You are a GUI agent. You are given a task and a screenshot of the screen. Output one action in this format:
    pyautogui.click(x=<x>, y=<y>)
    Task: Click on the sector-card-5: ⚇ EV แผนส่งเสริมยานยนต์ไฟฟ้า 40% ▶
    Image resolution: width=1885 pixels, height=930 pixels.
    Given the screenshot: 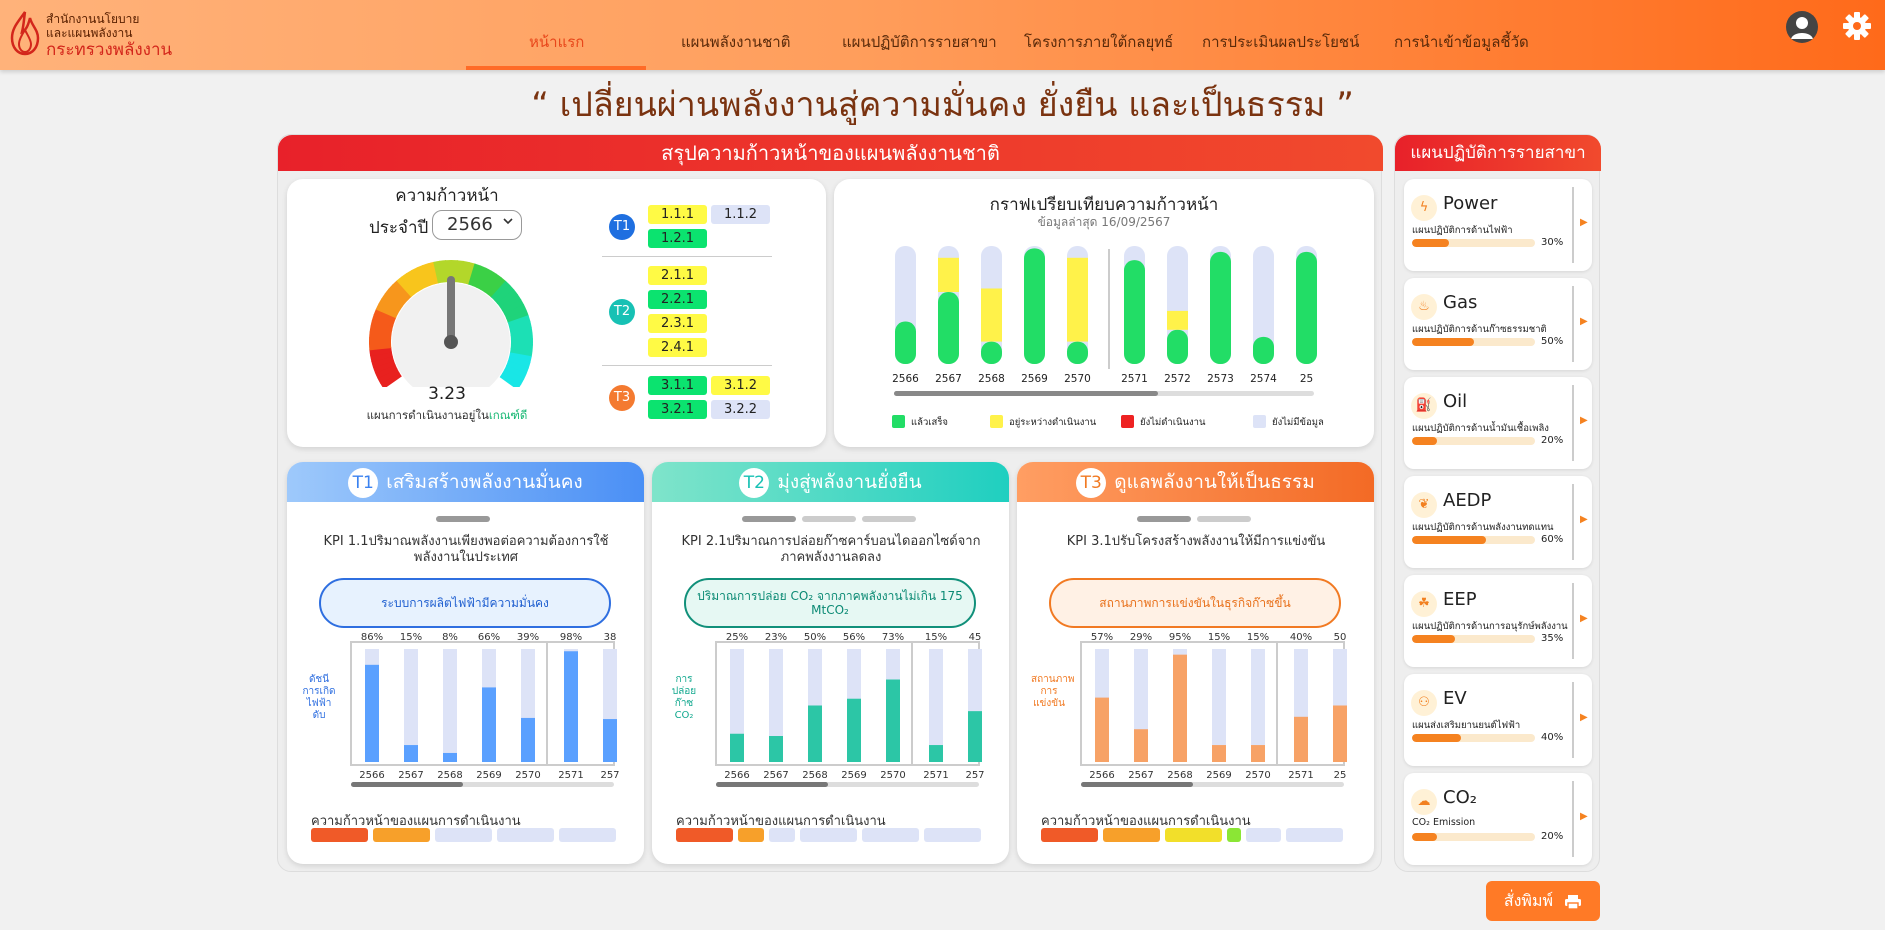 What is the action you would take?
    pyautogui.click(x=1498, y=720)
    